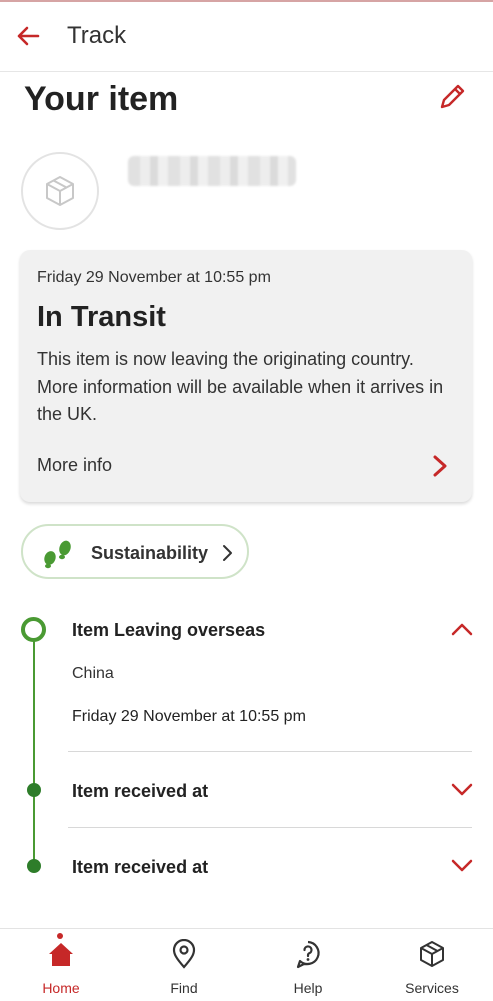 This screenshot has width=493, height=1001. I want to click on nav-label: Help, so click(308, 988).